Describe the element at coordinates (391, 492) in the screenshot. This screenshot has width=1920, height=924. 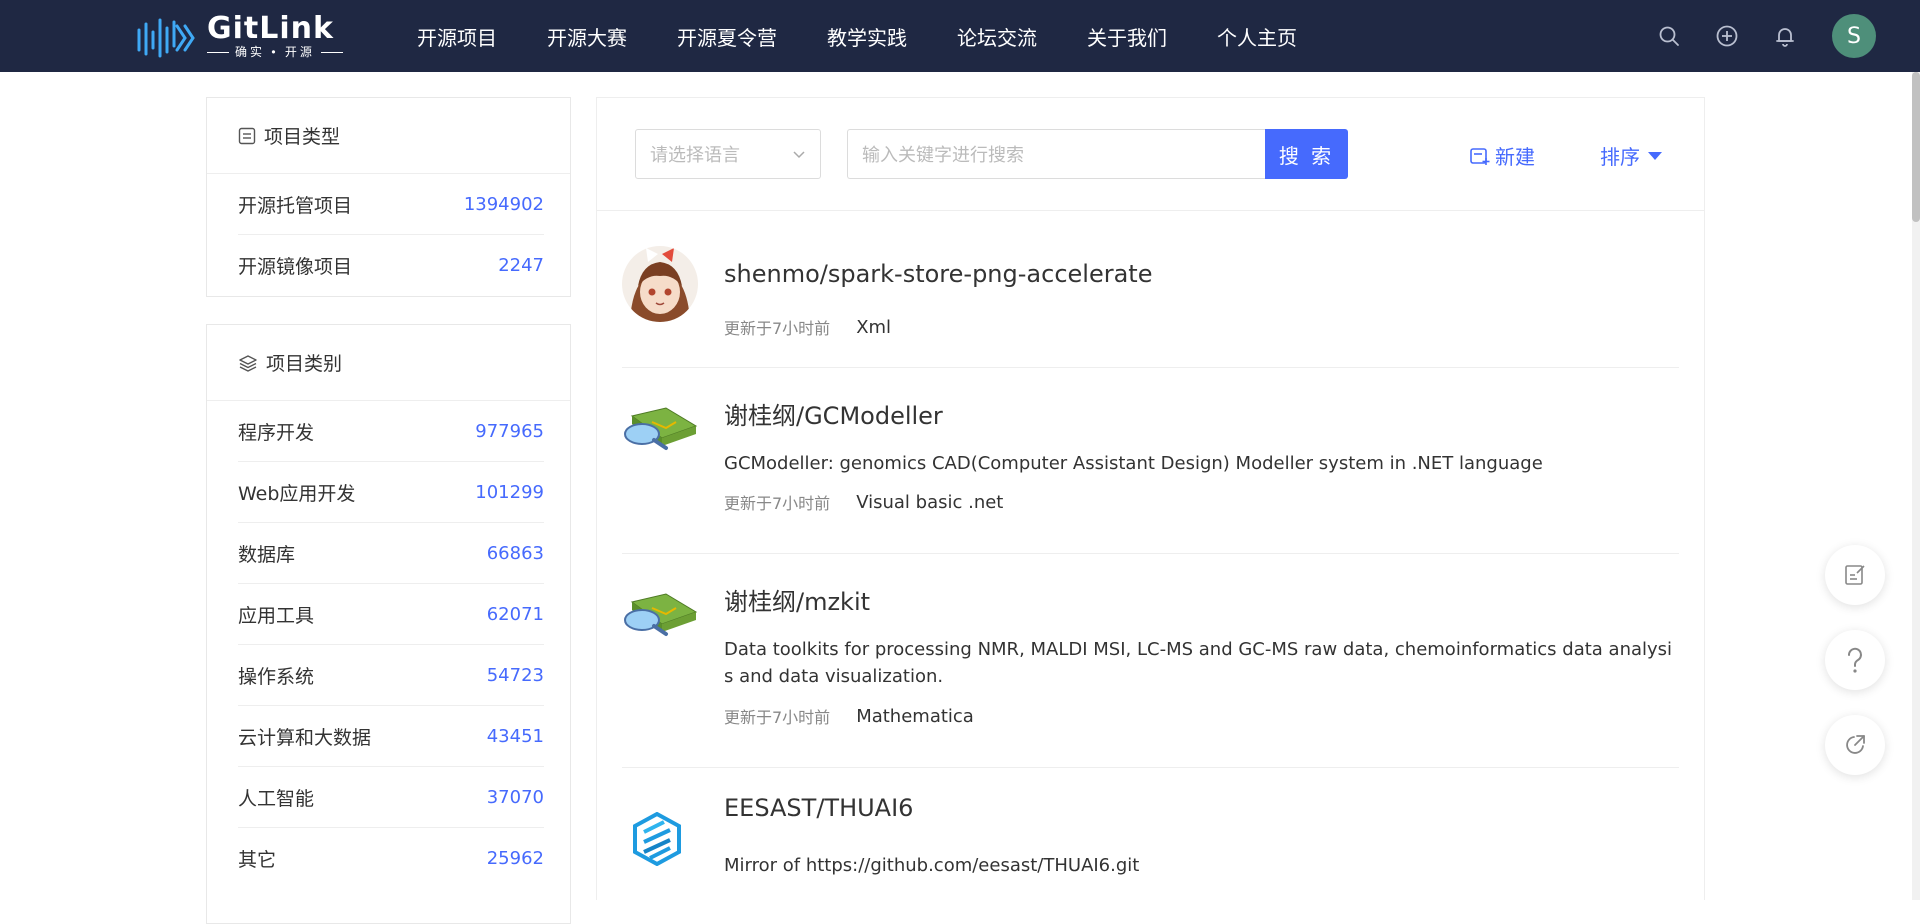
I see `category-item-web-dev: Web应用开发 101299` at that location.